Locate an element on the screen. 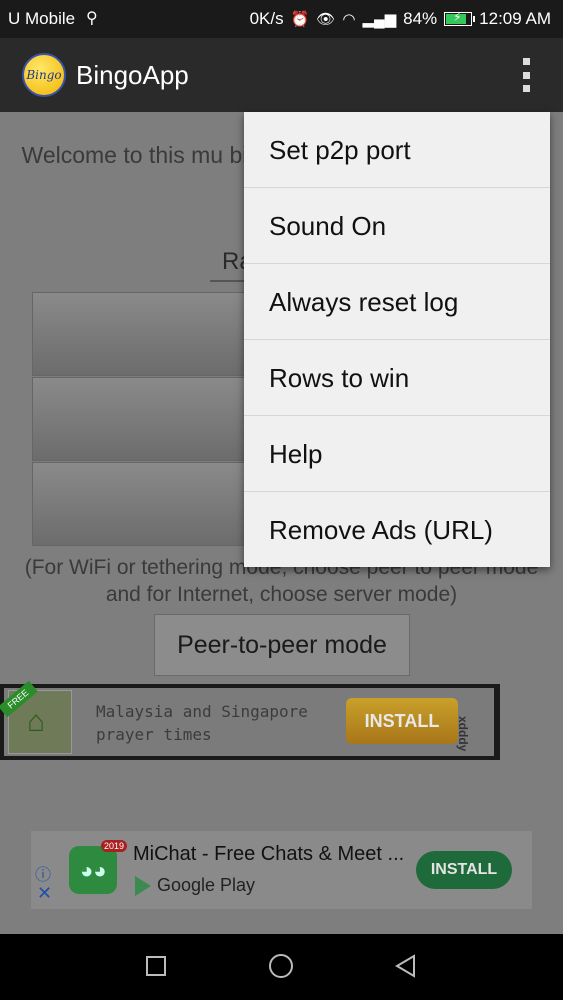  overflow-menu-icon is located at coordinates (526, 75).